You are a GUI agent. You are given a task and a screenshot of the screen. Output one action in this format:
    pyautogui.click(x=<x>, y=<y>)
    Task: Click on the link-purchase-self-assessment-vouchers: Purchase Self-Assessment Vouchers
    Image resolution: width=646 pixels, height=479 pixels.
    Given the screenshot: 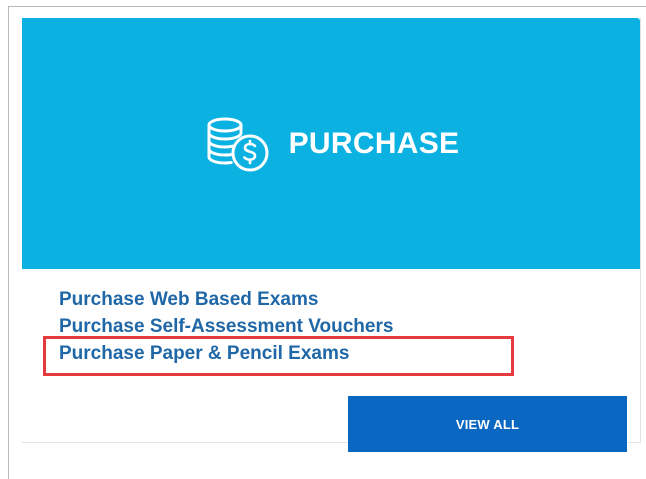 What is the action you would take?
    pyautogui.click(x=339, y=326)
    